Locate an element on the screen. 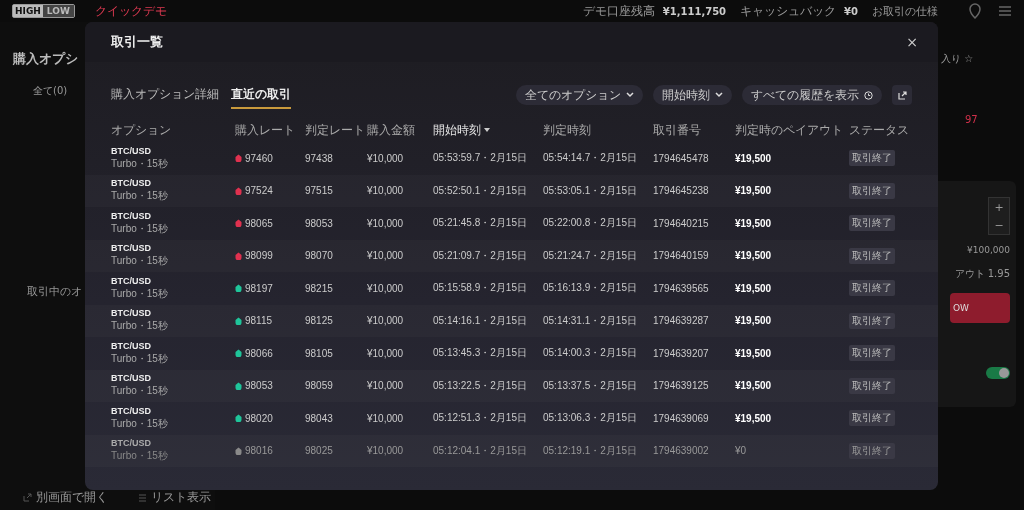  empty-message: 取引中のオ is located at coordinates (54, 291).